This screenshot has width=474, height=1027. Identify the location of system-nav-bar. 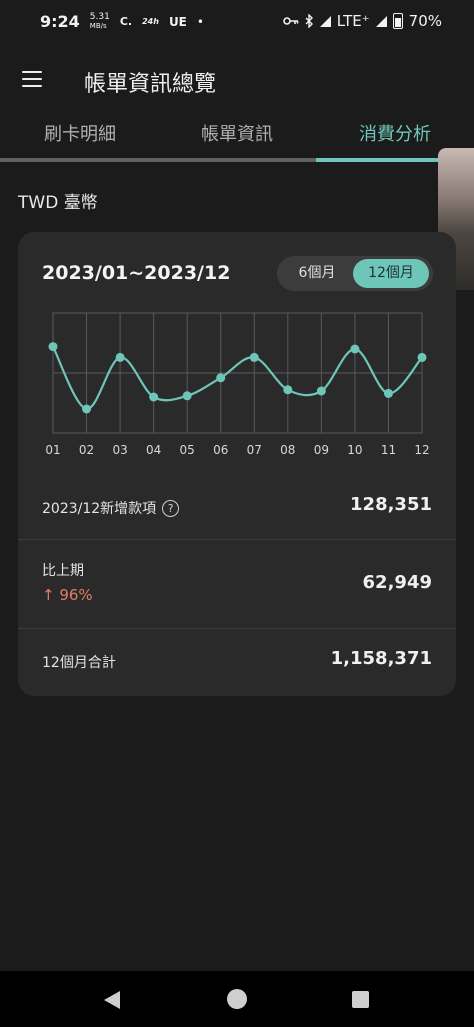
(237, 999).